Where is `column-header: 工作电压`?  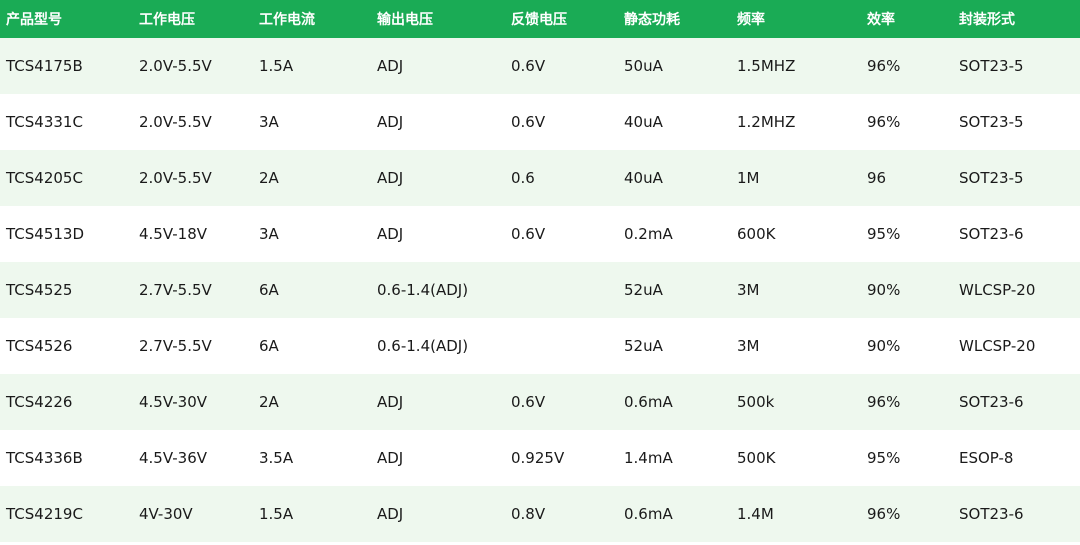 column-header: 工作电压 is located at coordinates (192, 19).